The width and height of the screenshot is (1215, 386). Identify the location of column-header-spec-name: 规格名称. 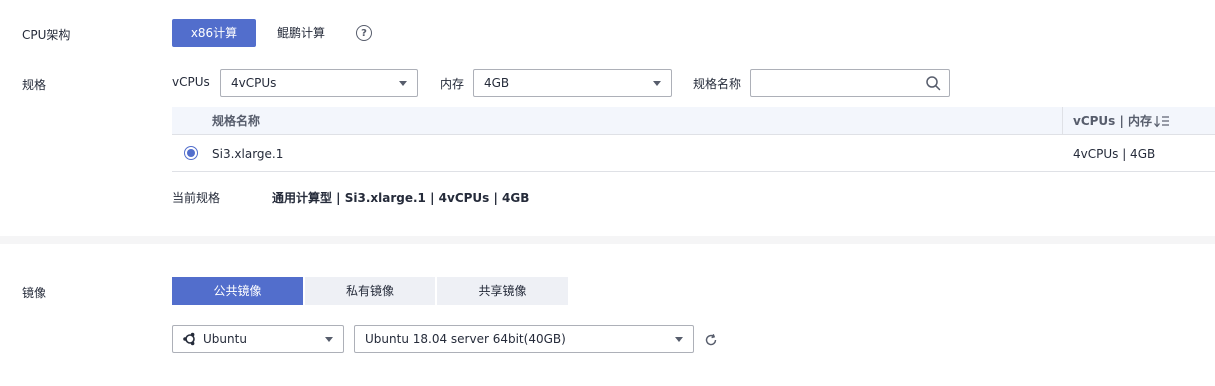
(236, 121).